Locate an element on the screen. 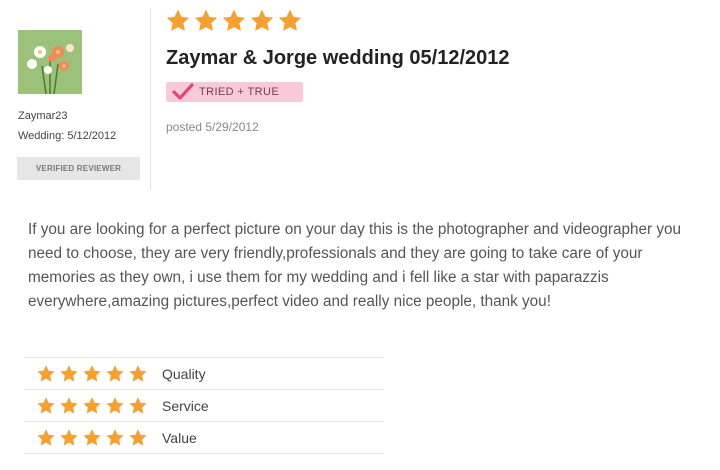 The width and height of the screenshot is (720, 470). reviewer-avatar is located at coordinates (50, 62).